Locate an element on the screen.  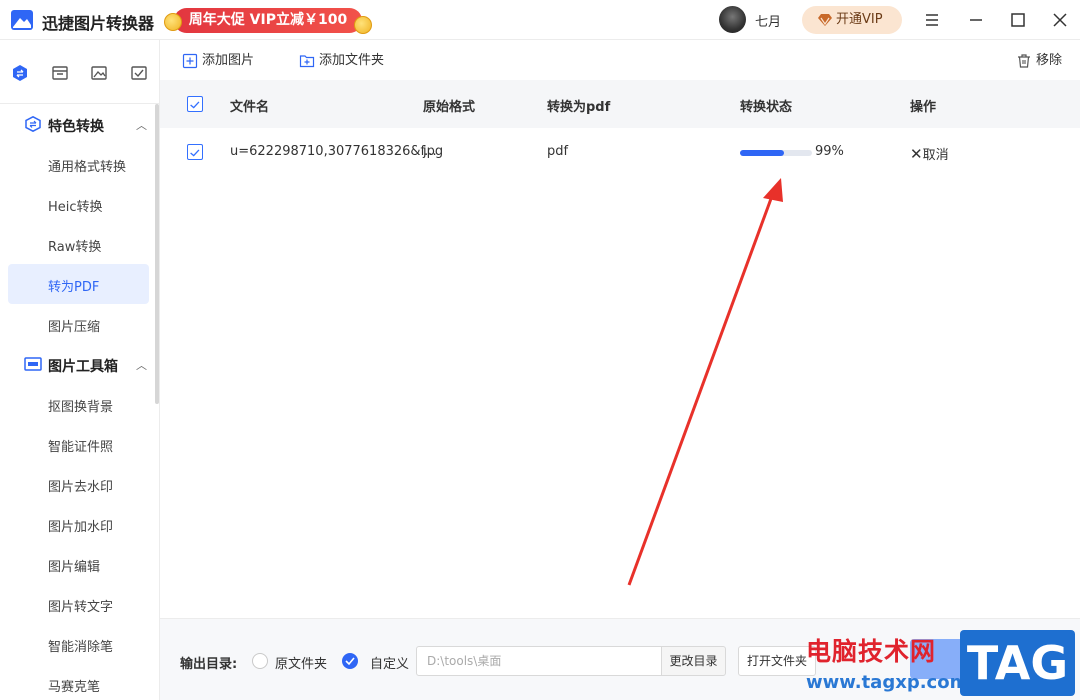
close-icon is located at coordinates (1060, 20).